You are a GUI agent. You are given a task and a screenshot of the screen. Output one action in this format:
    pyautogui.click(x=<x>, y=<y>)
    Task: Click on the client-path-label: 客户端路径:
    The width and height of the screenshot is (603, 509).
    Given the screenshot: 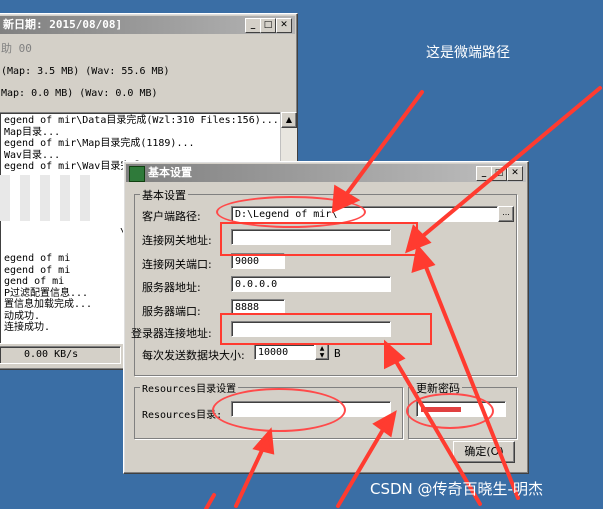 What is the action you would take?
    pyautogui.click(x=171, y=216)
    